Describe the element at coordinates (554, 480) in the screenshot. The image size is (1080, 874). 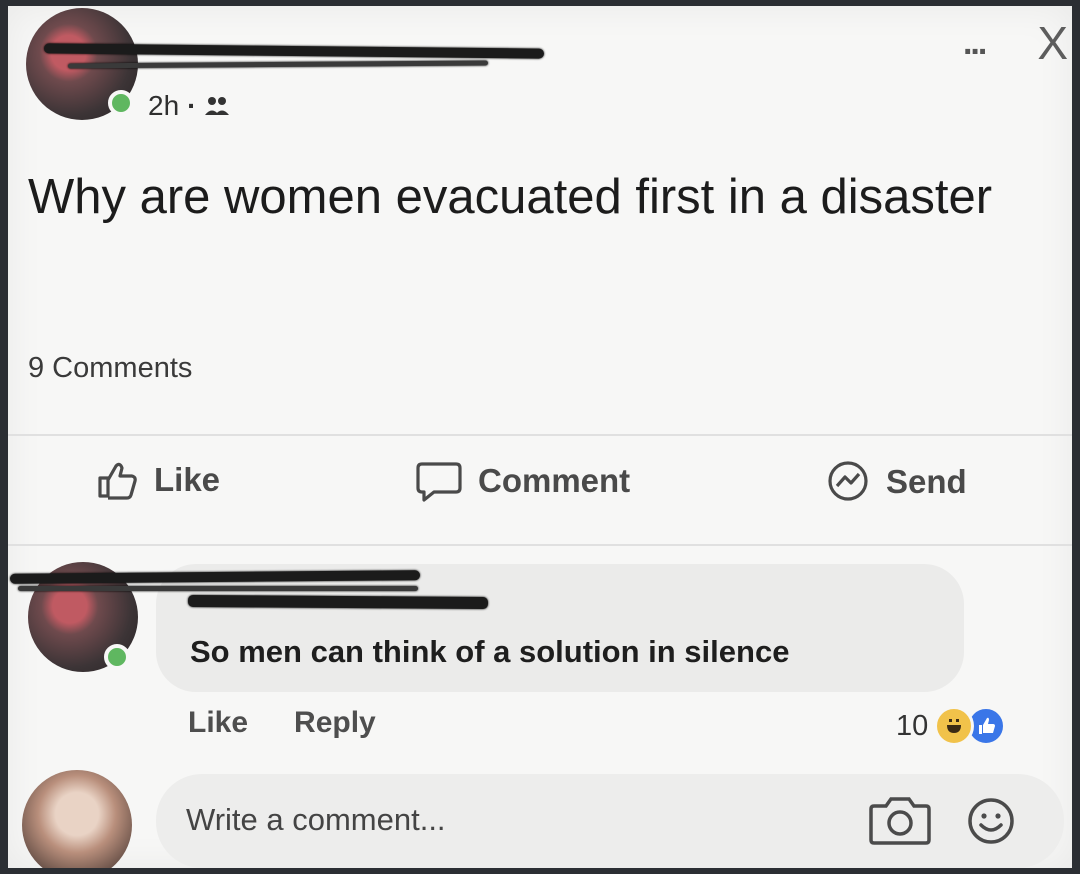
I see `comment-label: Comment` at that location.